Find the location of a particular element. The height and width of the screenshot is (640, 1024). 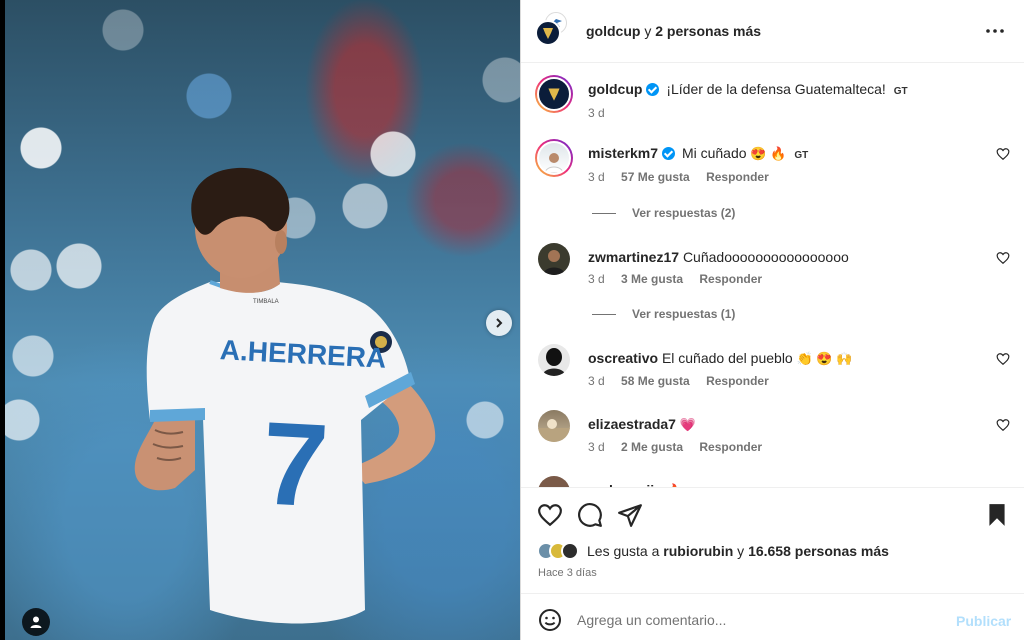

more-options-button is located at coordinates (995, 31).